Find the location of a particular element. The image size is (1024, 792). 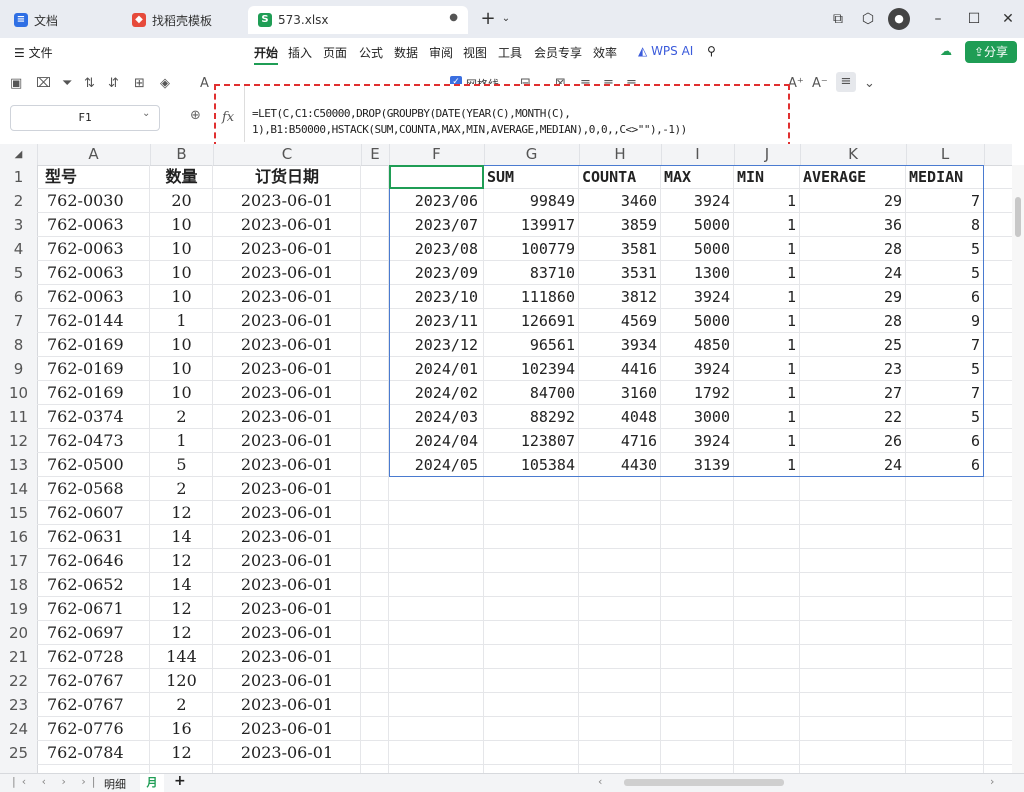

row-header: 23 is located at coordinates (19, 705).